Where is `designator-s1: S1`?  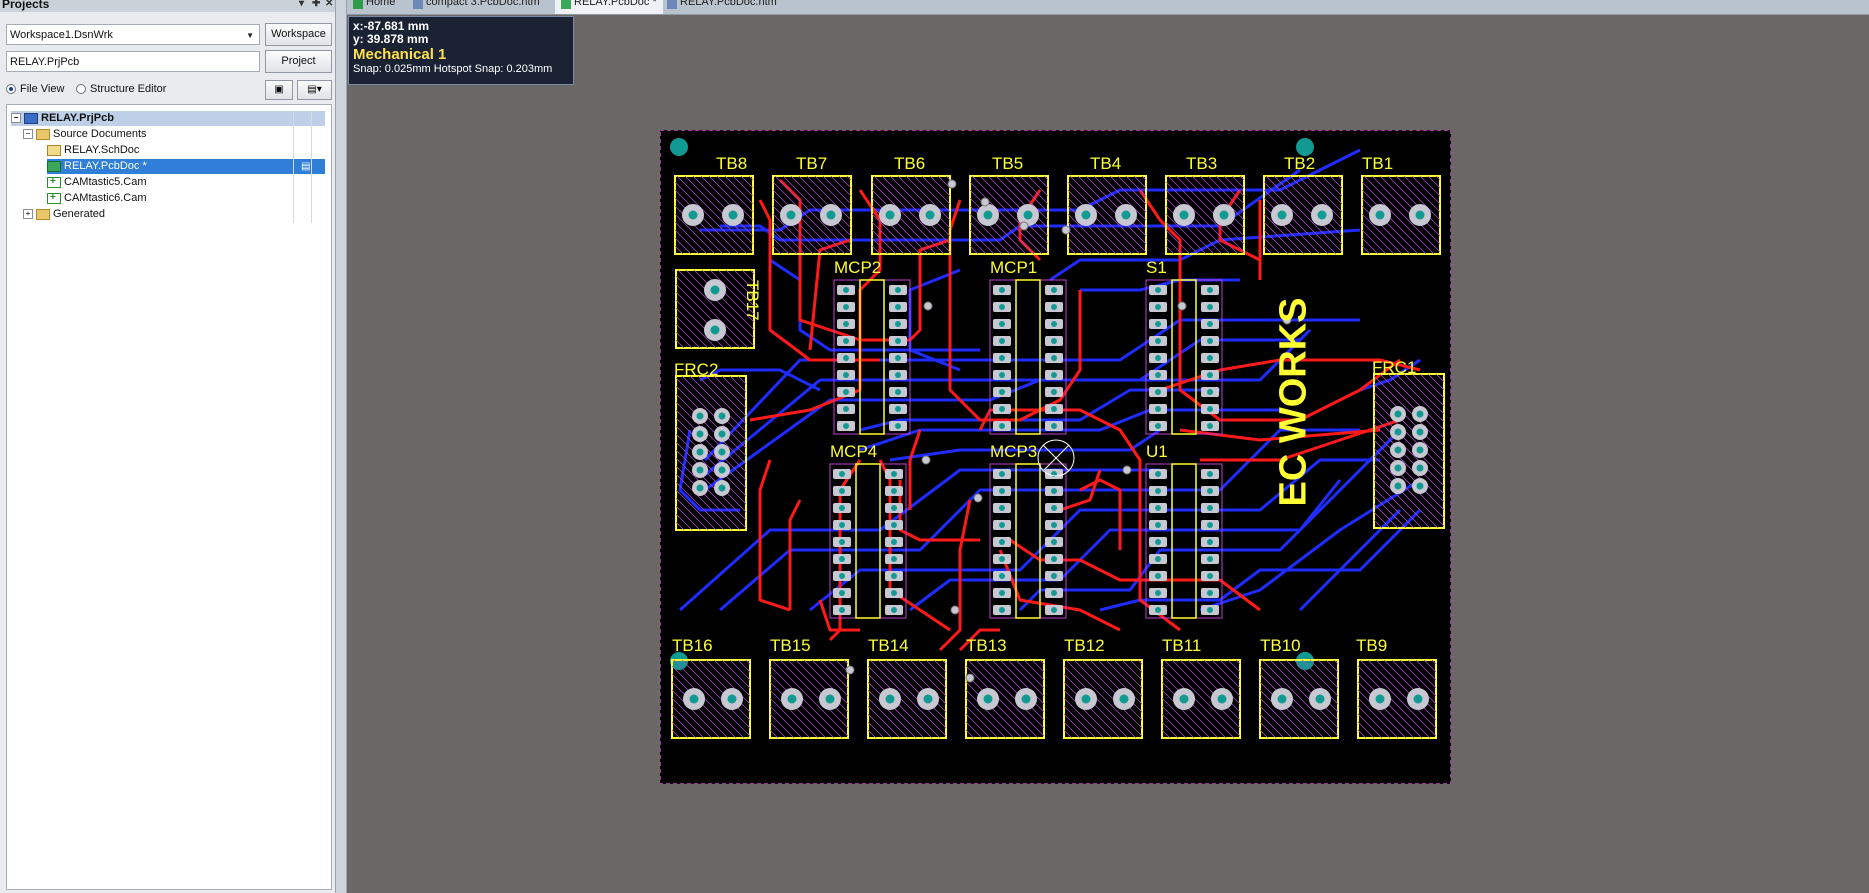 designator-s1: S1 is located at coordinates (1156, 267).